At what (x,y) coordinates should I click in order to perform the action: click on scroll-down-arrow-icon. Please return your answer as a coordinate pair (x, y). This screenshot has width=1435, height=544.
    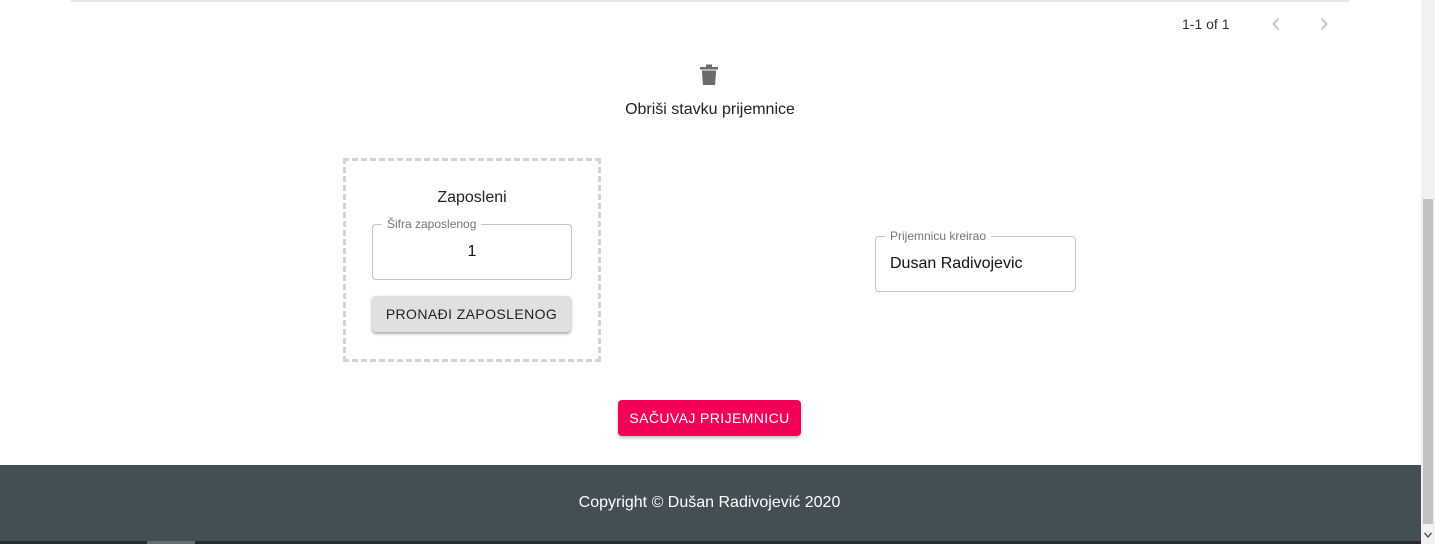
    Looking at the image, I should click on (1428, 535).